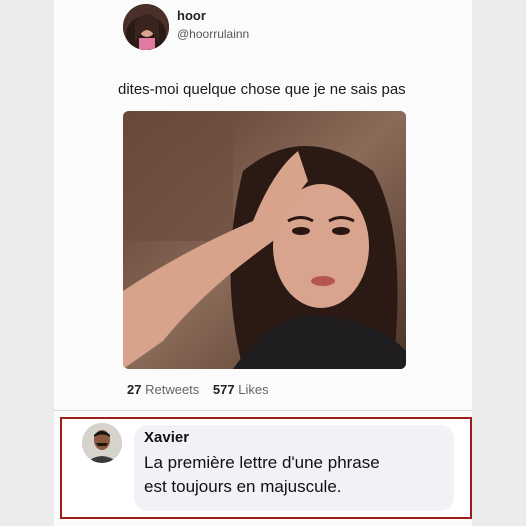 The image size is (526, 526). What do you see at coordinates (166, 437) in the screenshot?
I see `reply-author-name: Xavier` at bounding box center [166, 437].